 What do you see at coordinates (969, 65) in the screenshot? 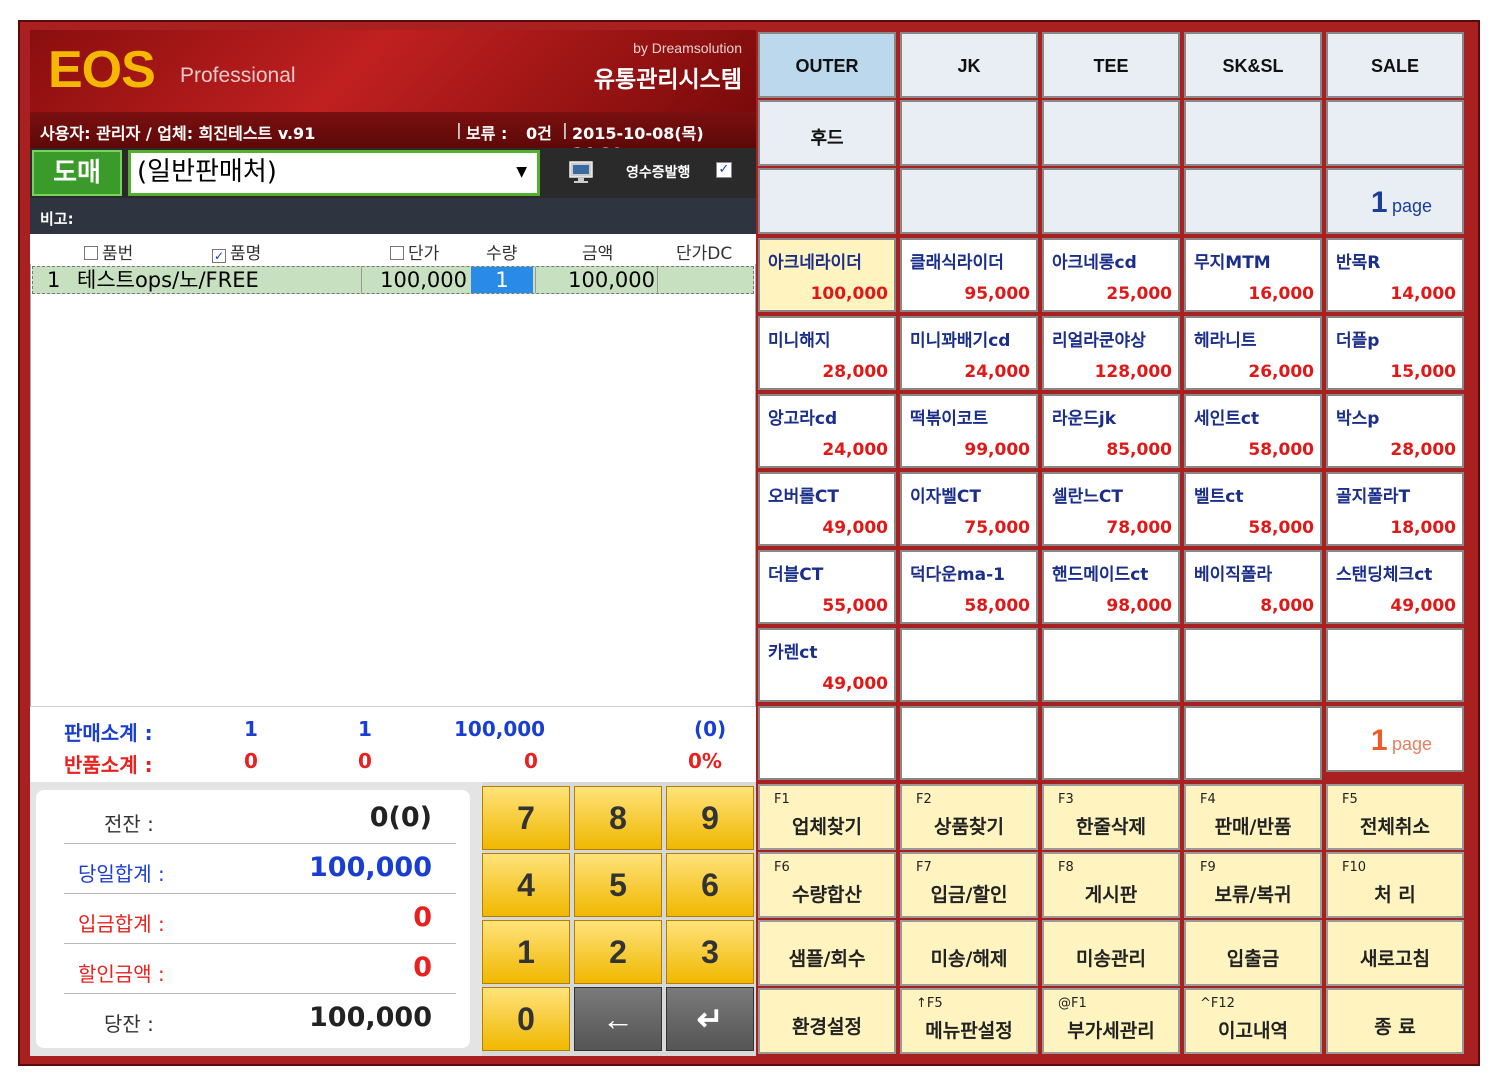
I see `category-jk: JK` at bounding box center [969, 65].